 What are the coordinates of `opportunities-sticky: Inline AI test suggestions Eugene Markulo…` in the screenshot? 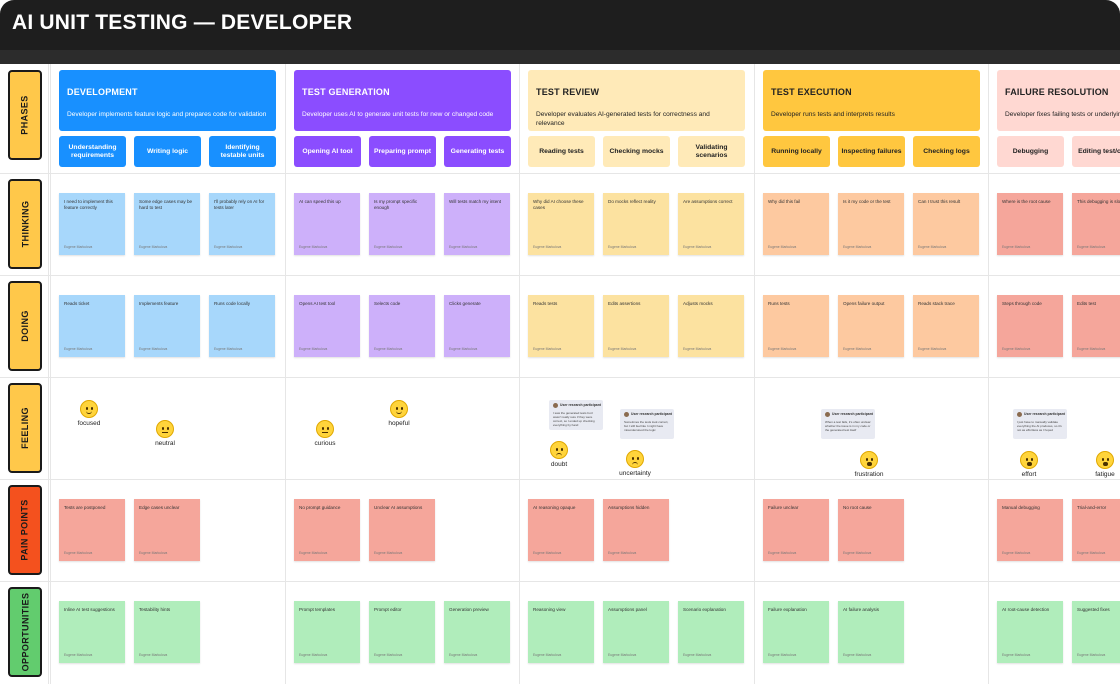 It's located at (92, 632).